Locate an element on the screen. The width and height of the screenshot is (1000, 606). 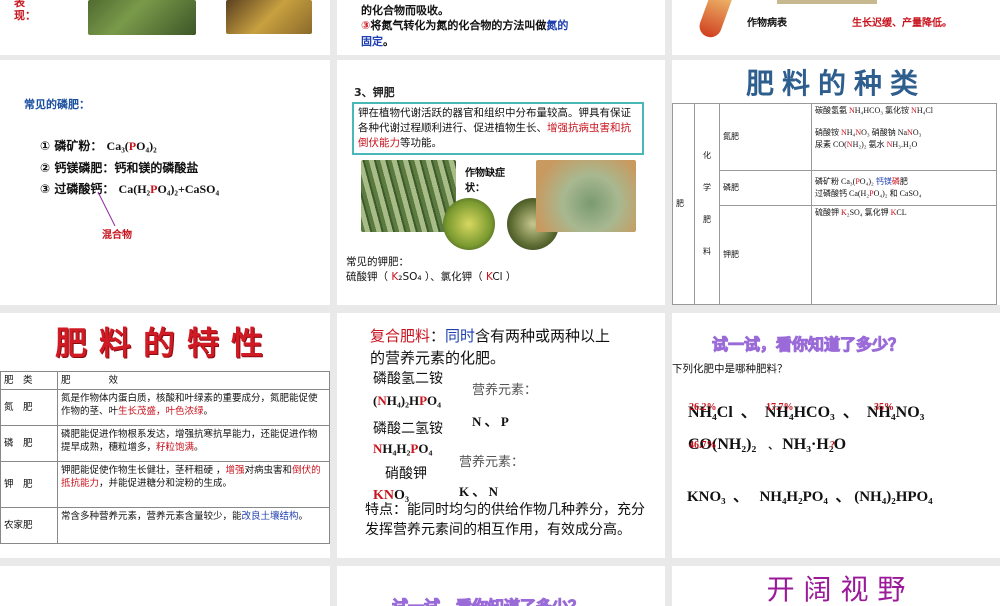
nutrient-elements: K 、 N is located at coordinates (479, 491).